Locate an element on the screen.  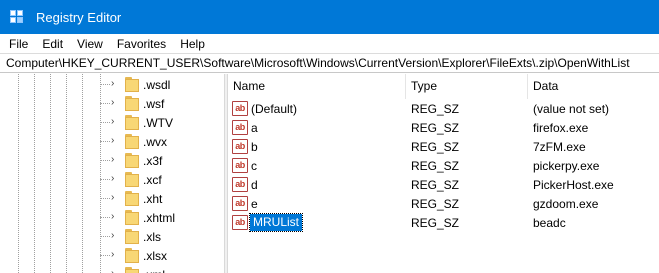
menu-view: View is located at coordinates (90, 44).